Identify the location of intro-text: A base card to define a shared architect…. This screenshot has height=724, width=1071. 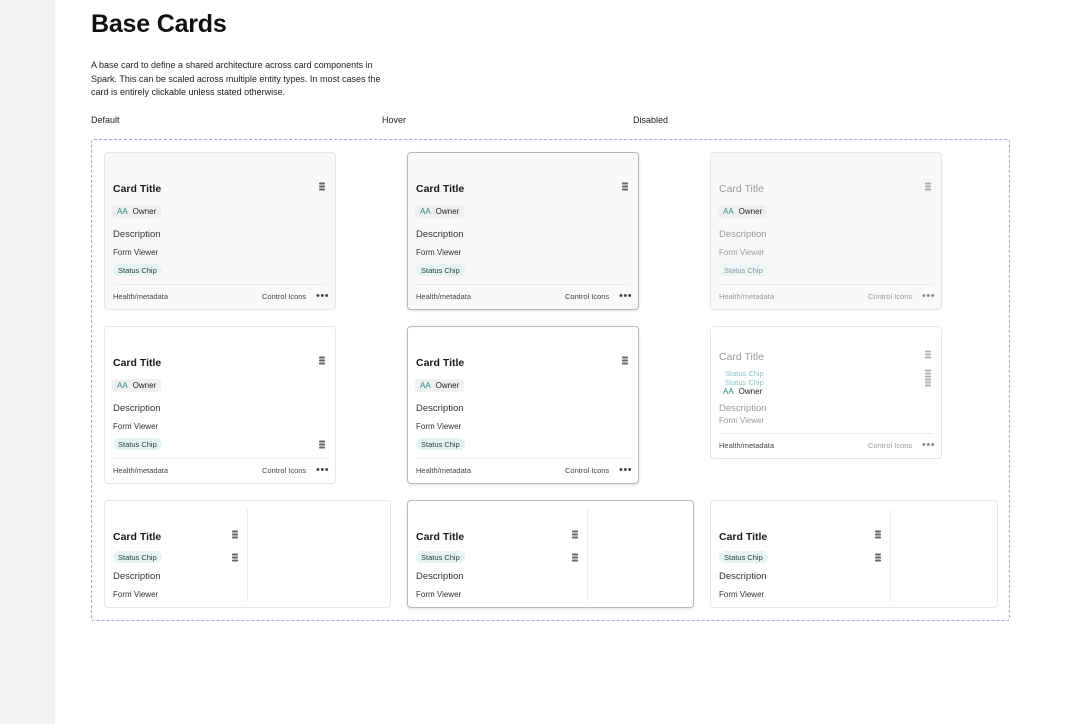
(236, 78).